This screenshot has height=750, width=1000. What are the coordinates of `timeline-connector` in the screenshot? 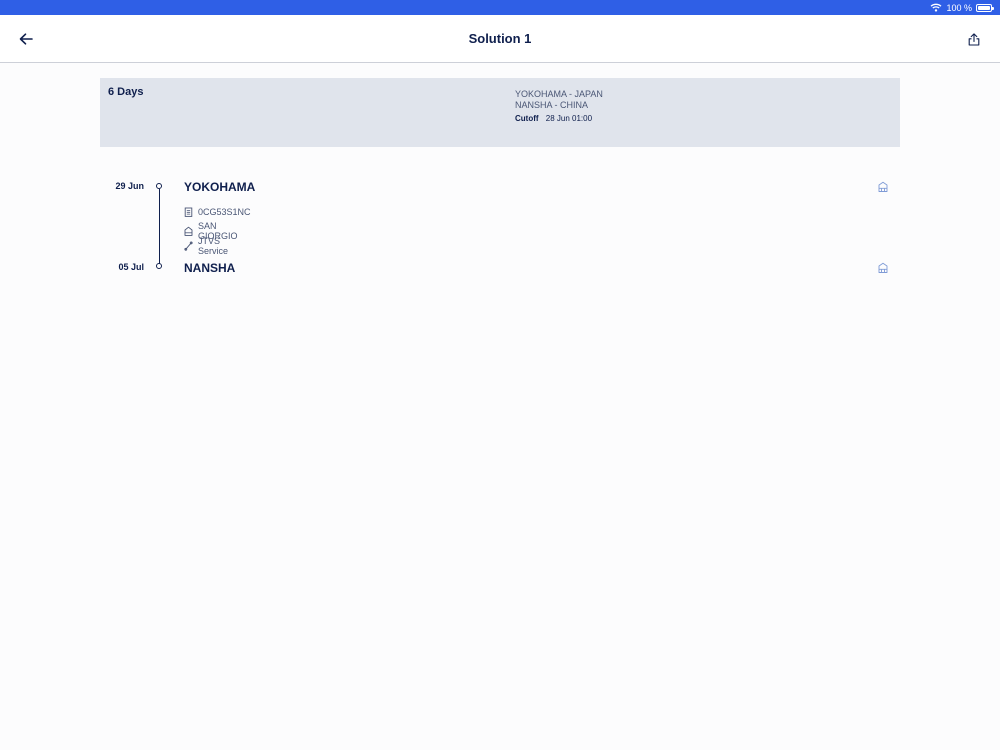 It's located at (159, 226).